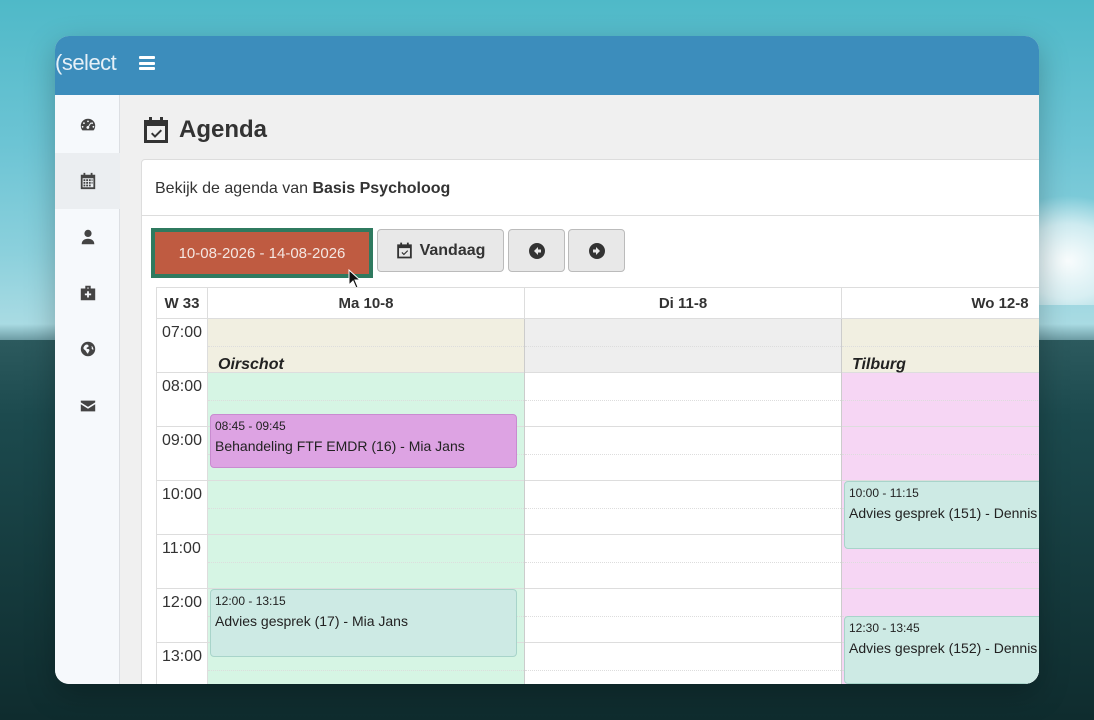 The image size is (1094, 720). I want to click on event-title: Advies gesprek (151) - Dennis d, so click(944, 513).